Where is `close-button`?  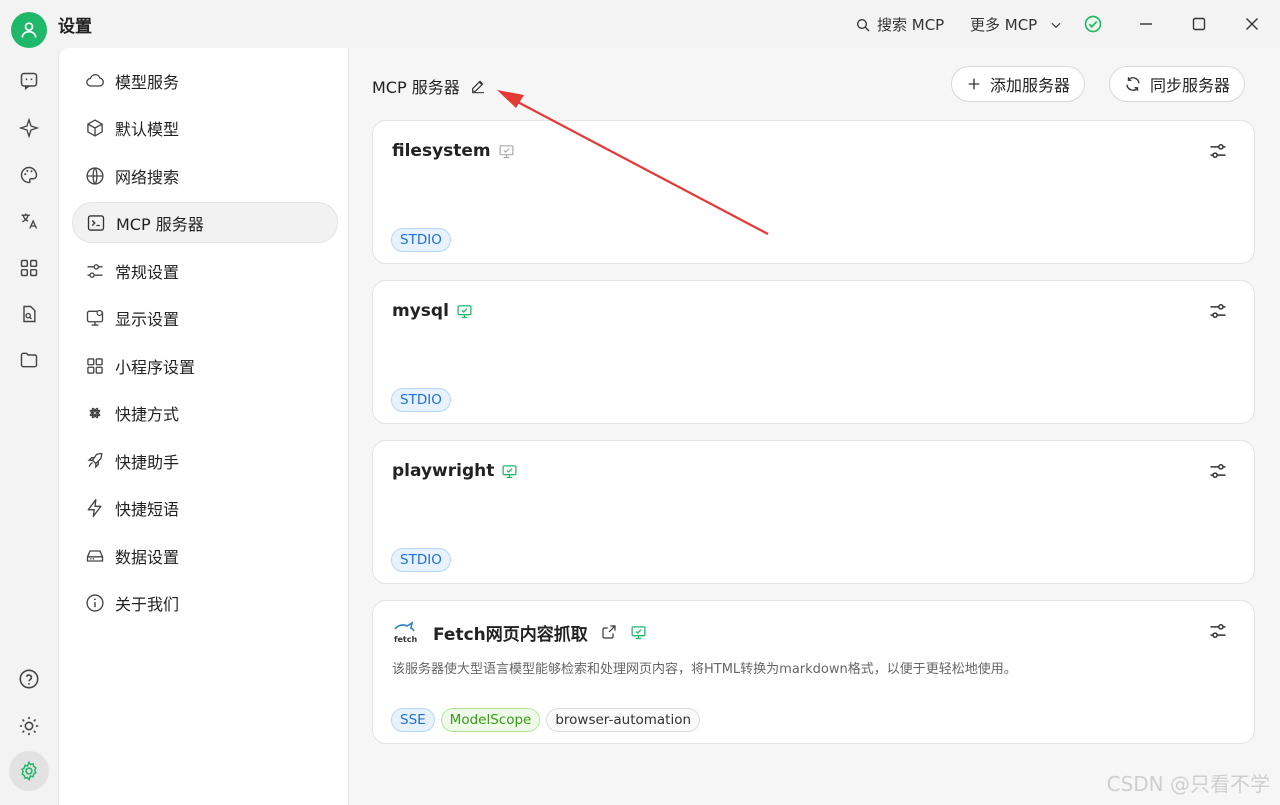
close-button is located at coordinates (1252, 24).